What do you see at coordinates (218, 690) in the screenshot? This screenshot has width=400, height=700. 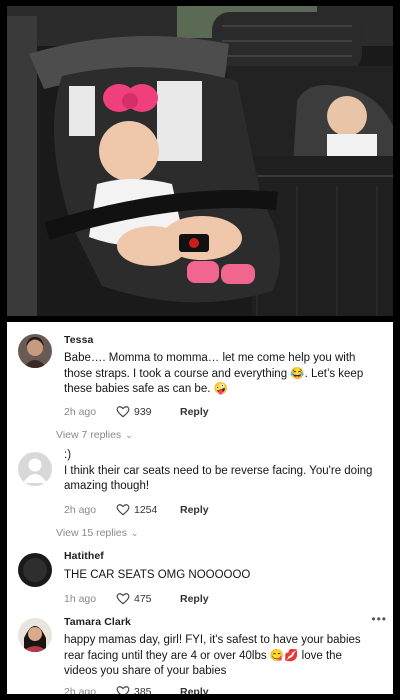 I see `comment-meta: 2h ago 385 Reply` at bounding box center [218, 690].